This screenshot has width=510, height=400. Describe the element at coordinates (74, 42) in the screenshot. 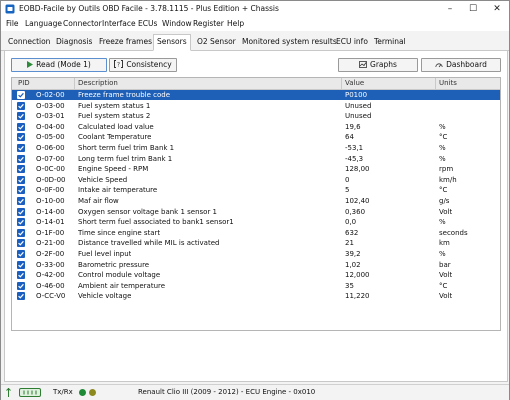

I see `tab-diagnosis: Diagnosis` at that location.